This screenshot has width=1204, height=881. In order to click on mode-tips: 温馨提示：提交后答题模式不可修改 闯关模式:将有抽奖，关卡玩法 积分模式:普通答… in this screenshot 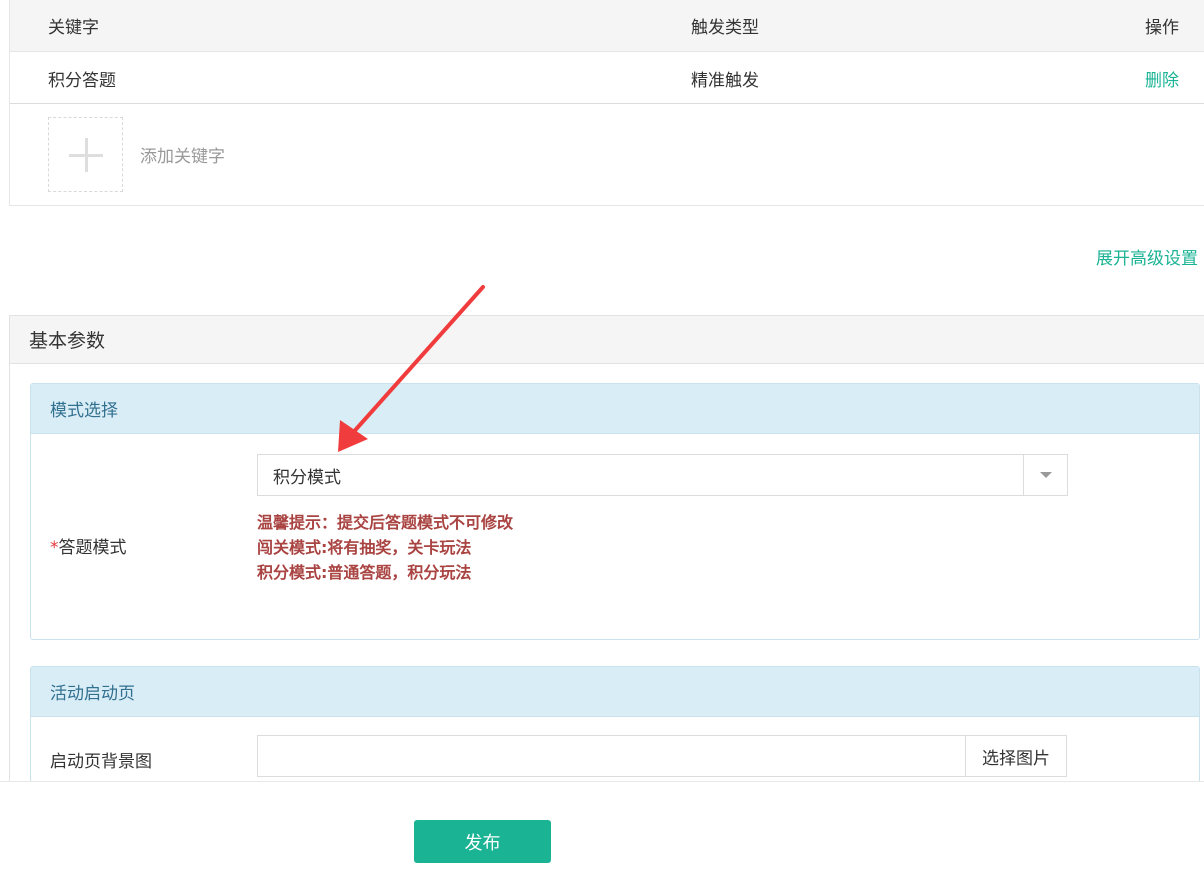, I will do `click(385, 547)`.